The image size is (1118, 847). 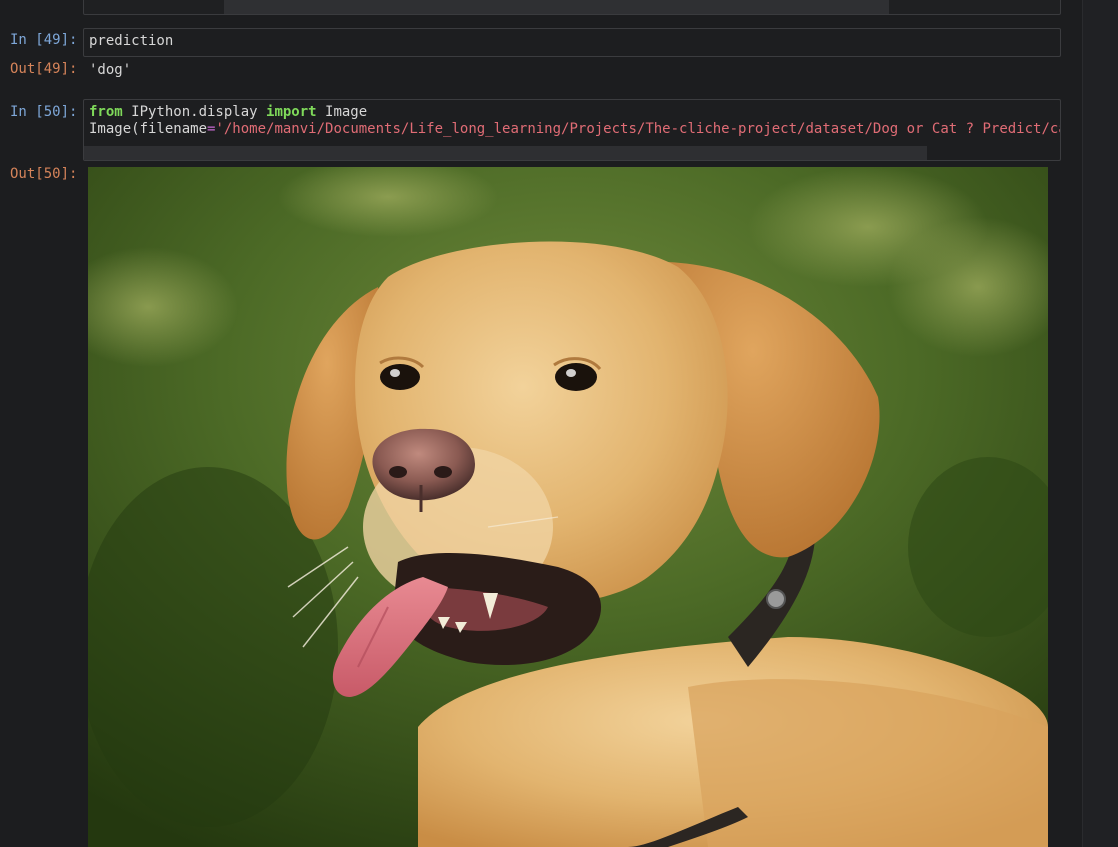 I want to click on keyword-from: from, so click(x=106, y=112).